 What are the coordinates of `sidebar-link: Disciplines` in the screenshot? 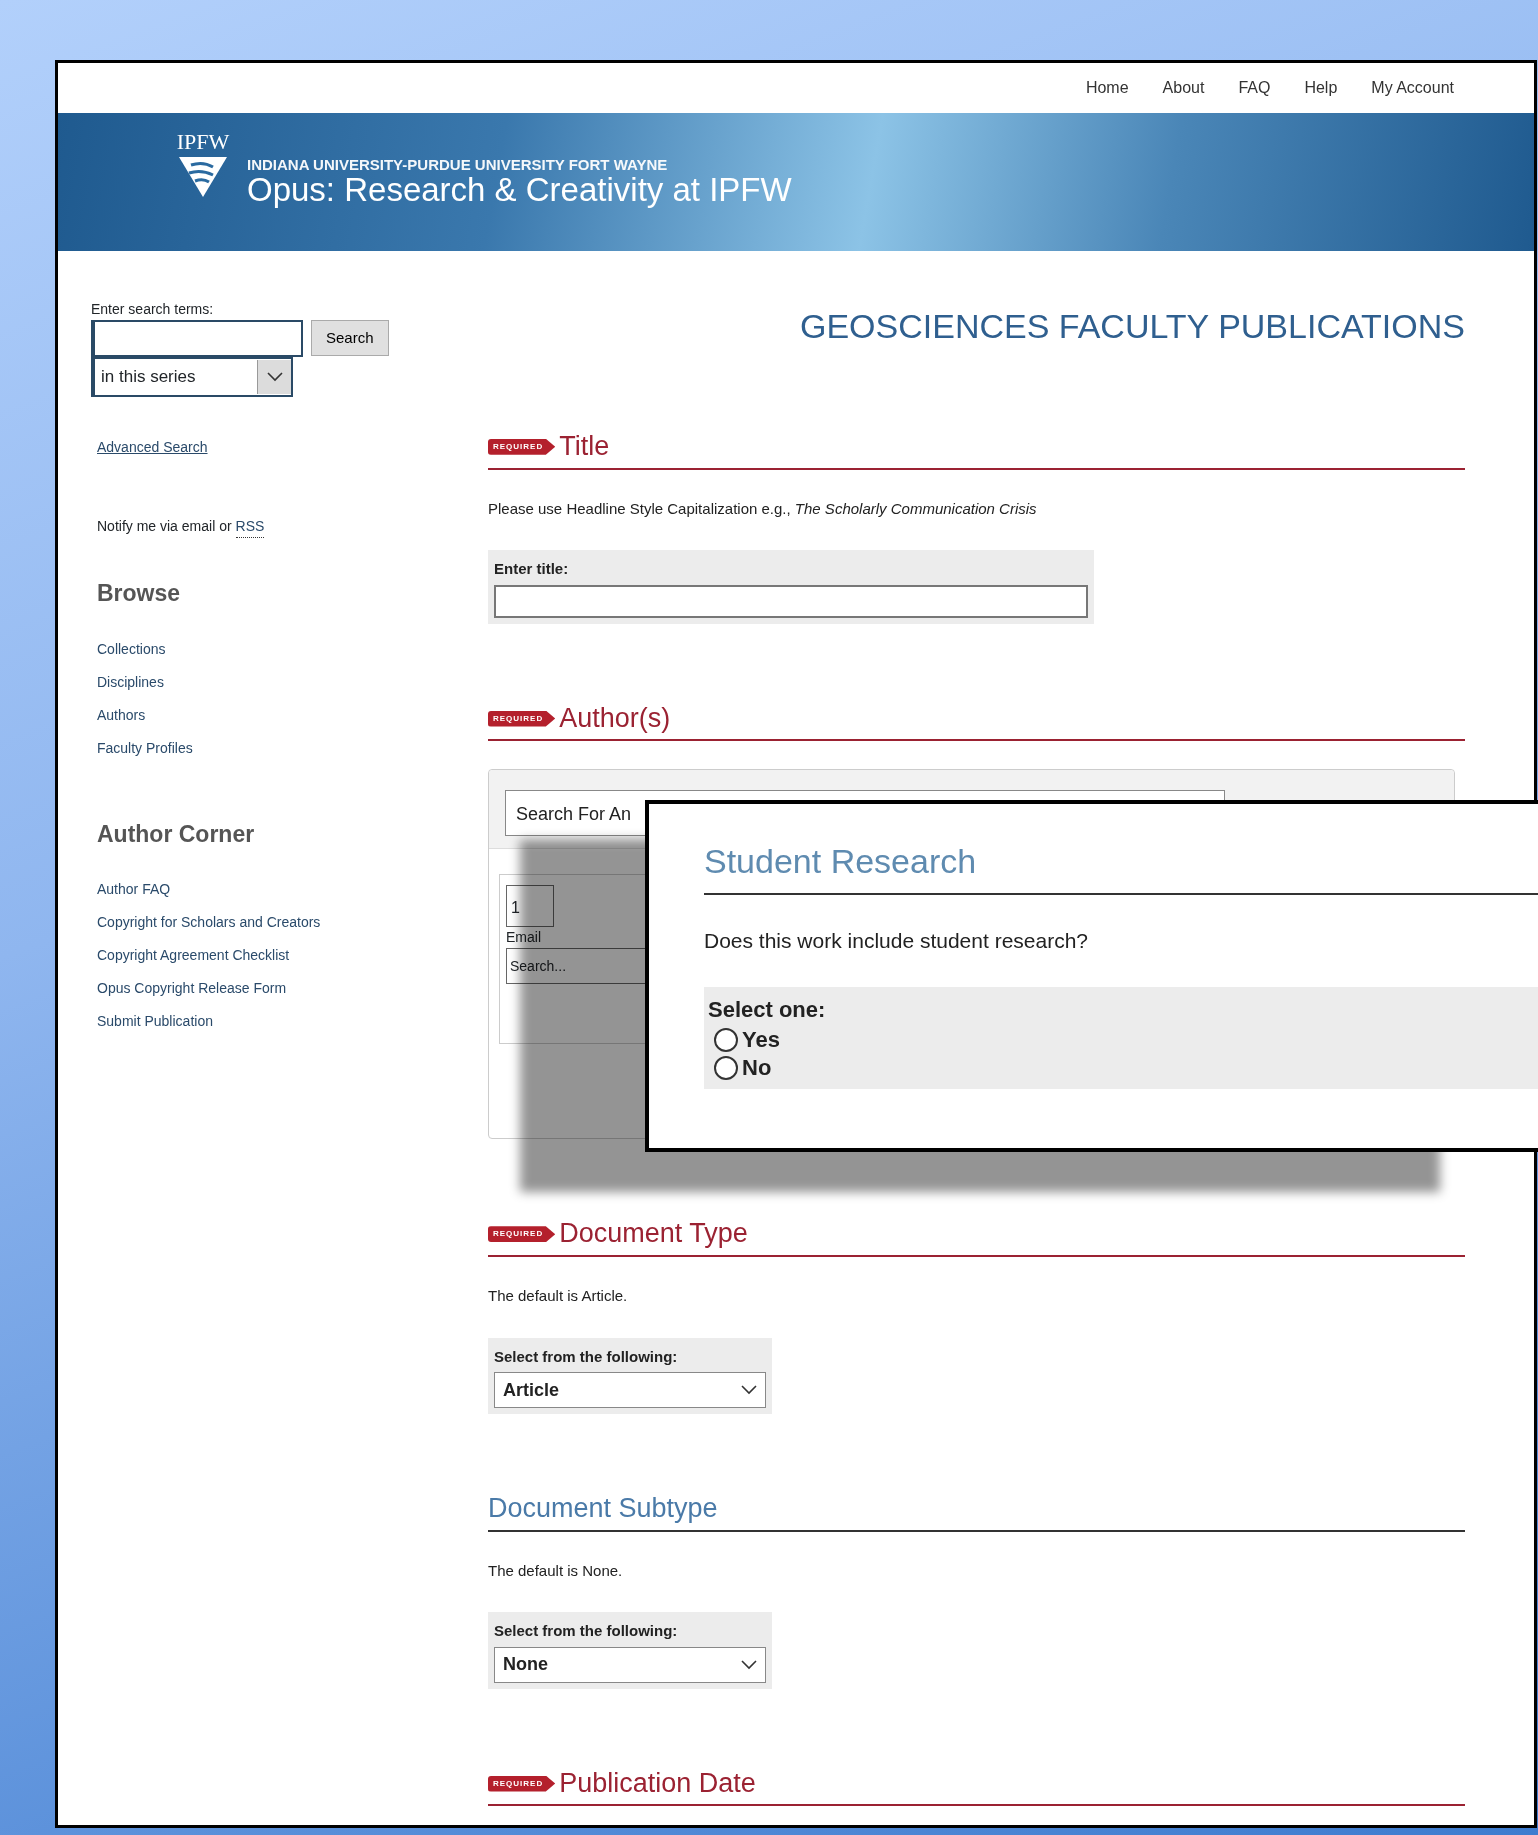 It's located at (292, 682).